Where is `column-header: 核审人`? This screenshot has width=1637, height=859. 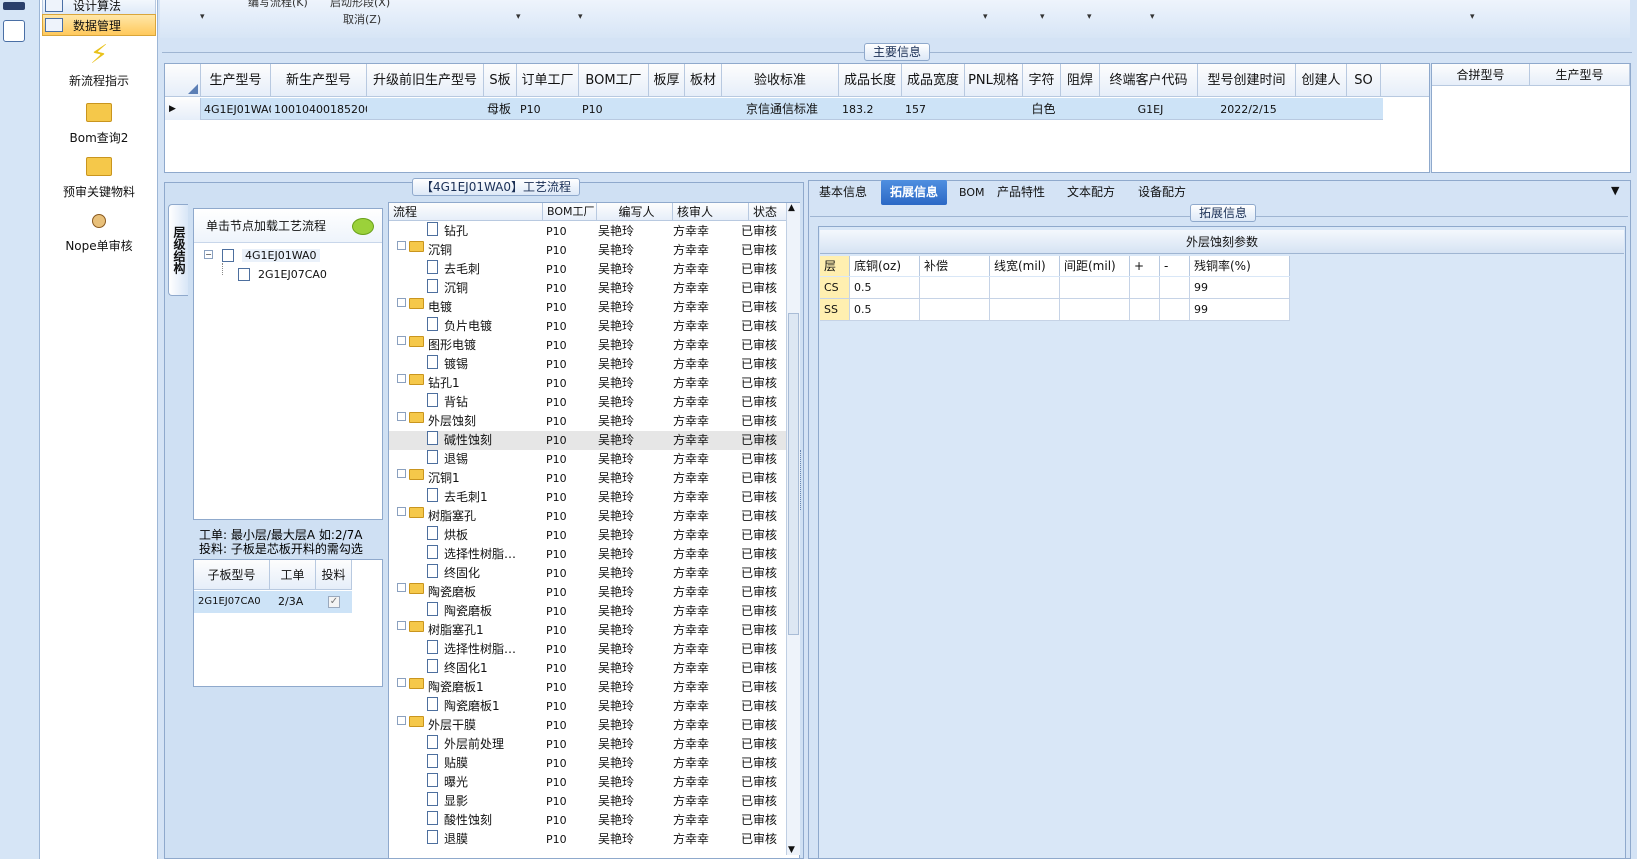
column-header: 核审人 is located at coordinates (711, 212).